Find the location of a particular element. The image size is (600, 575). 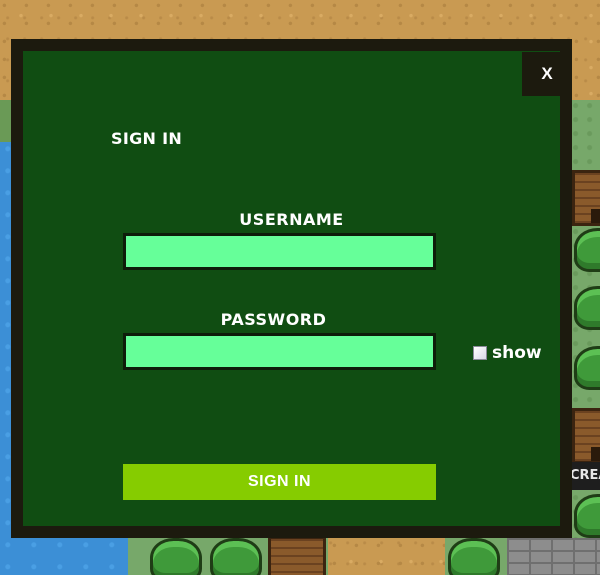

show-password-toggle: show is located at coordinates (507, 353).